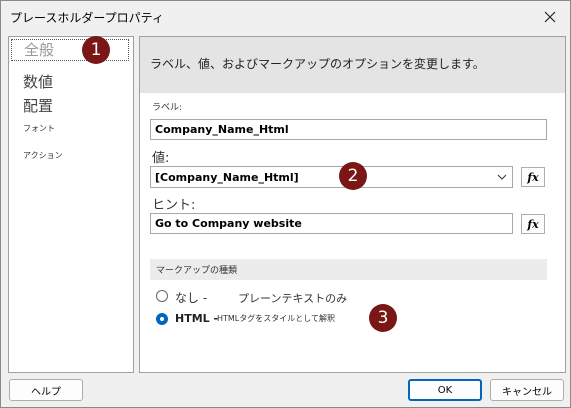 The width and height of the screenshot is (571, 408). Describe the element at coordinates (161, 158) in the screenshot. I see `value-caption: 値:` at that location.